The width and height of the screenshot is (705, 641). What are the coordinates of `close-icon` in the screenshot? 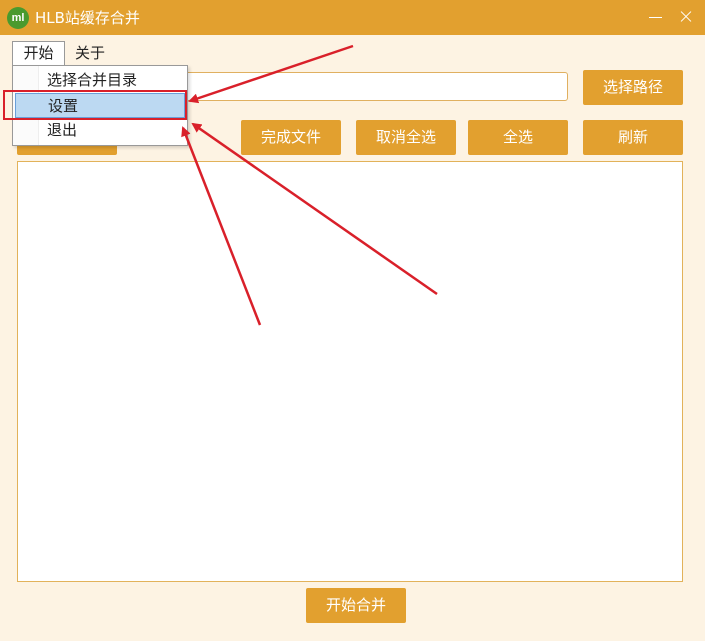 It's located at (686, 17).